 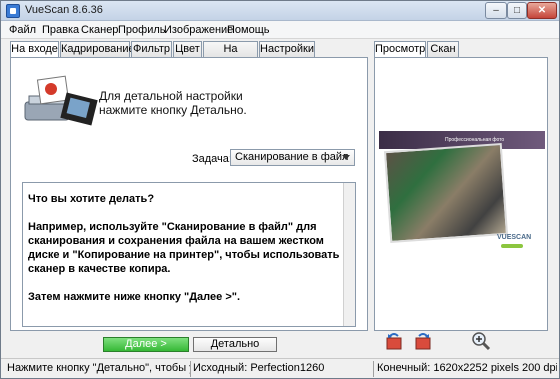 I want to click on menu-file: Файл, so click(x=22, y=30).